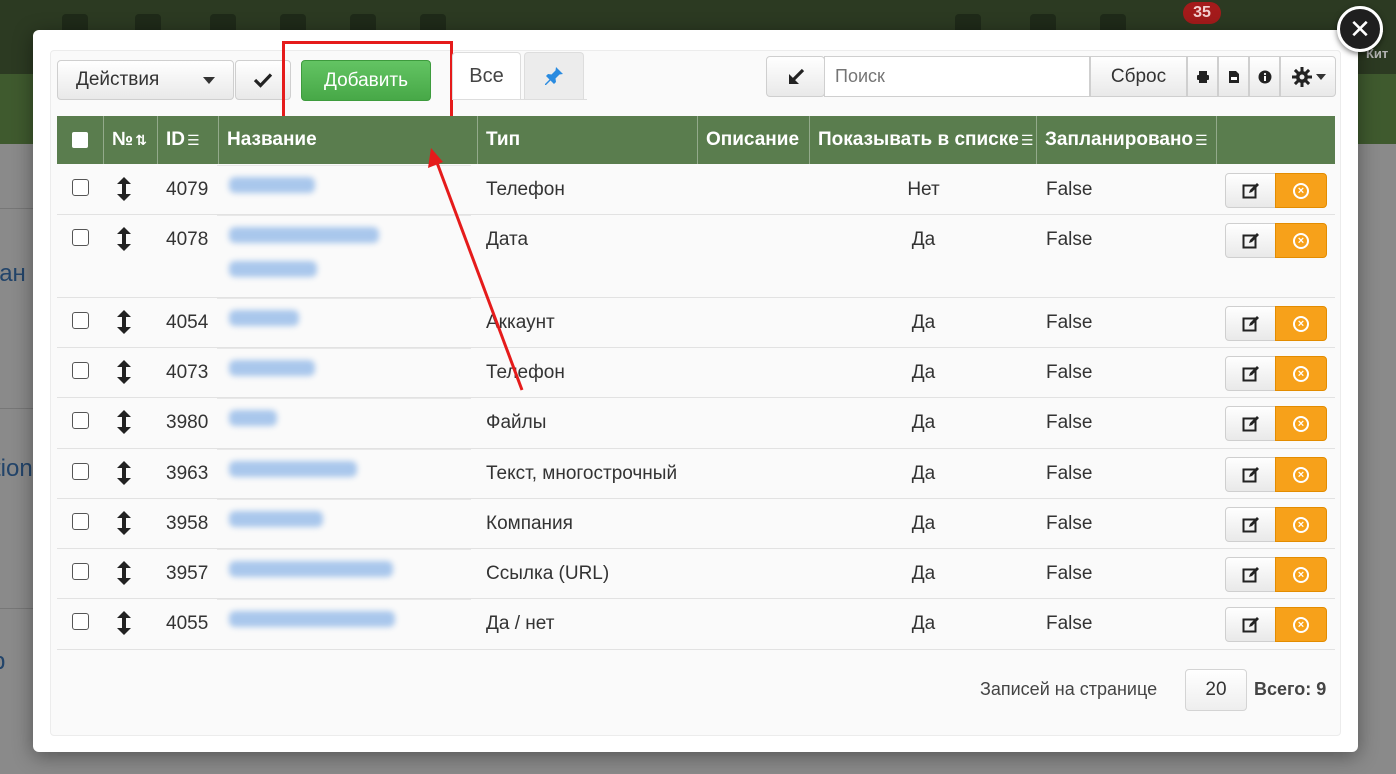 This screenshot has height=774, width=1396. I want to click on search-input, so click(957, 76).